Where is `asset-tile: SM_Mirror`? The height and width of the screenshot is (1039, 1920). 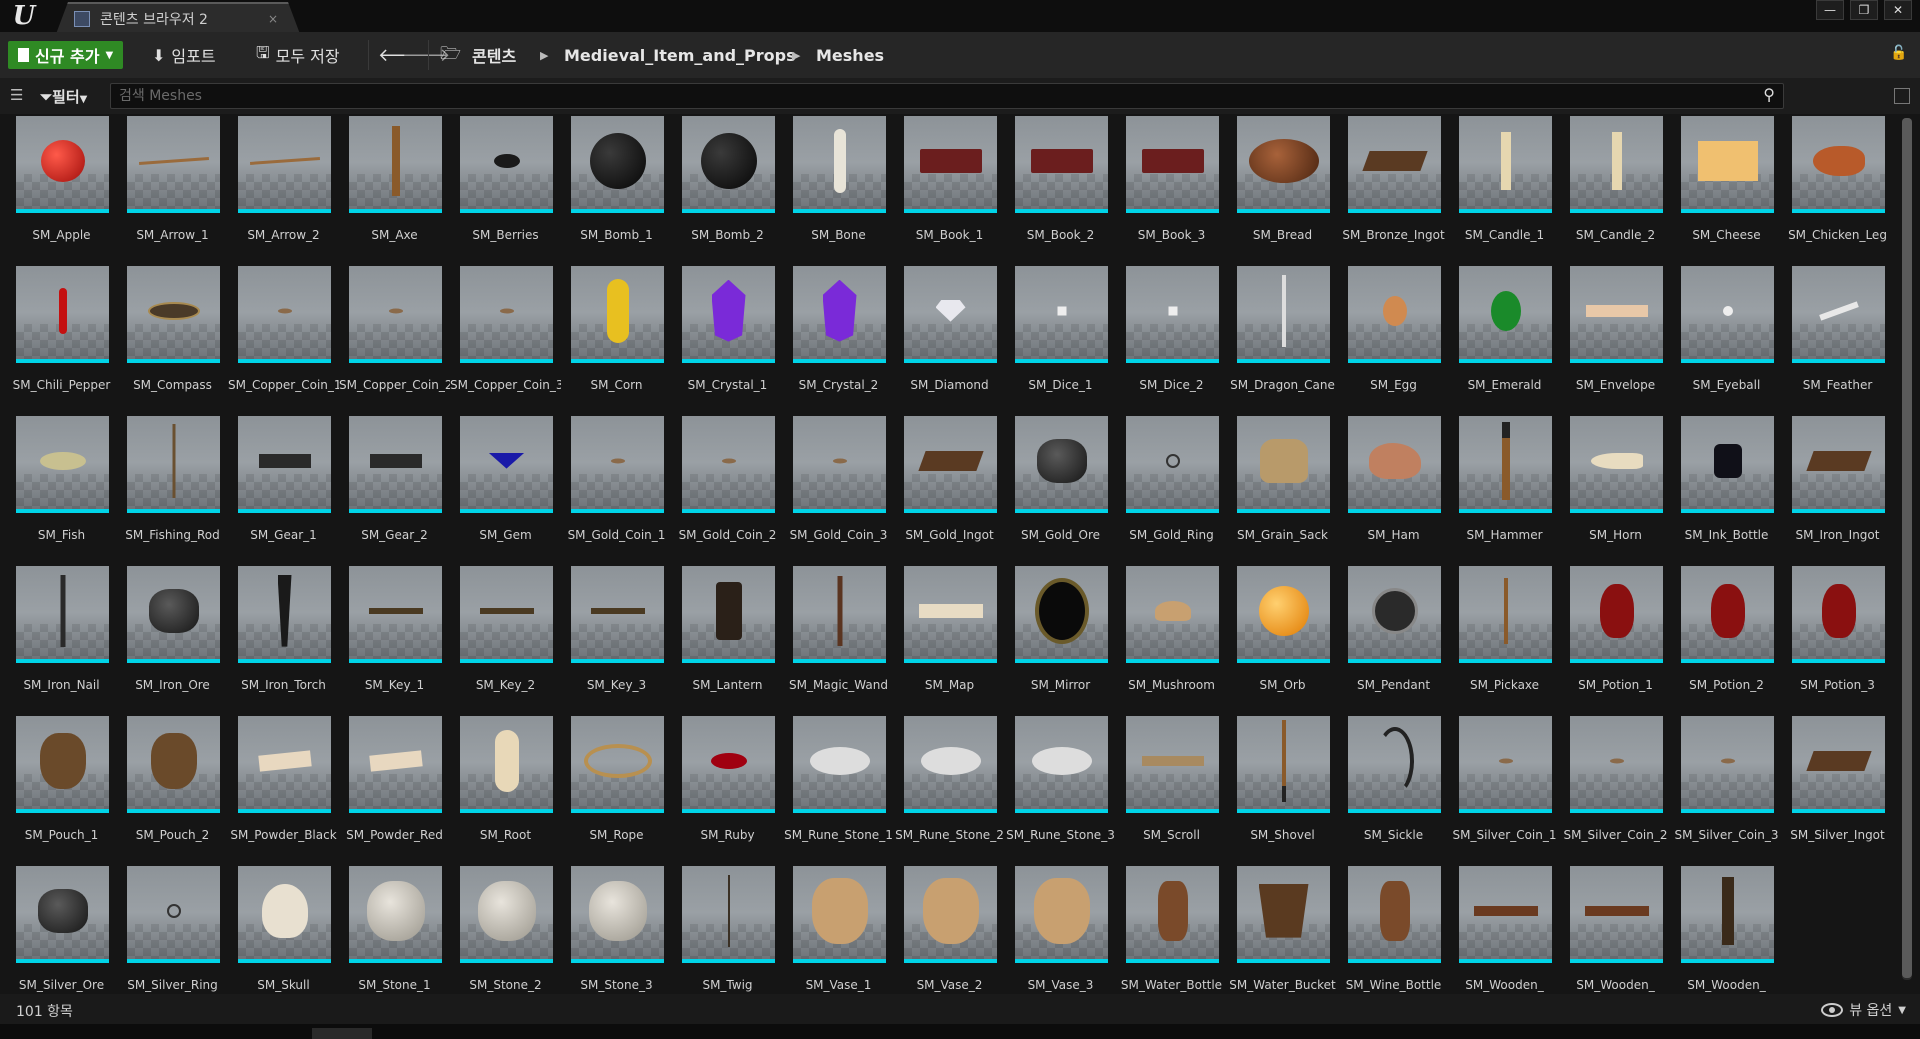 asset-tile: SM_Mirror is located at coordinates (1060, 641).